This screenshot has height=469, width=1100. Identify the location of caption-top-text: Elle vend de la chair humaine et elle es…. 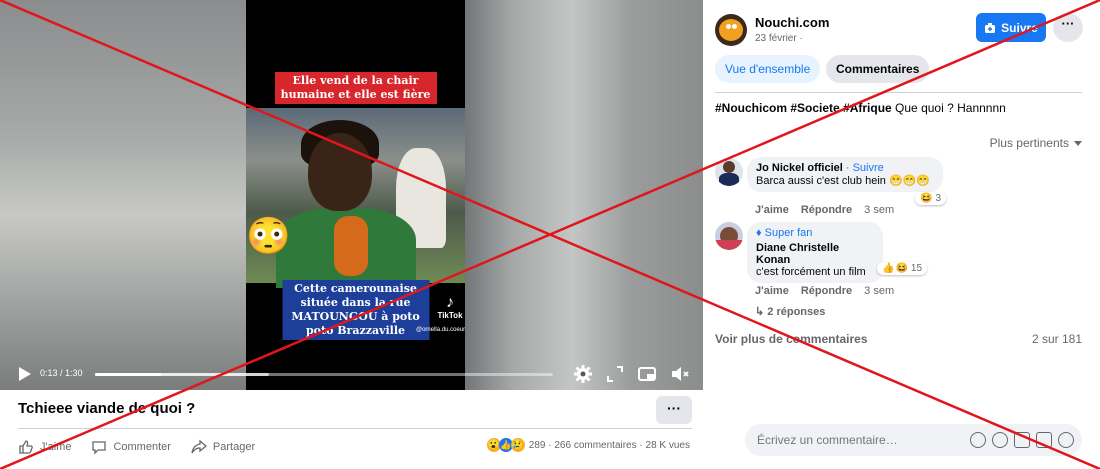
(355, 87).